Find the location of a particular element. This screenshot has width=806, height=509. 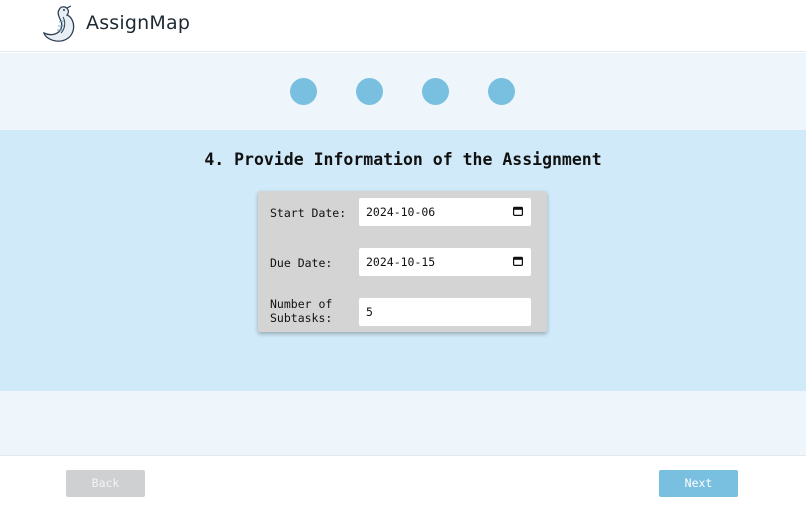

brand-name: AssignMap is located at coordinates (138, 23).